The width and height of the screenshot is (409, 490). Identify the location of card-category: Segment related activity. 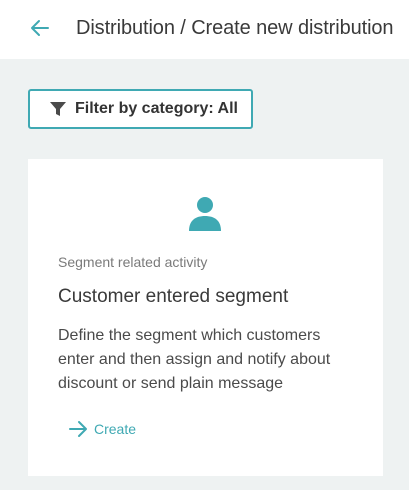
(133, 262).